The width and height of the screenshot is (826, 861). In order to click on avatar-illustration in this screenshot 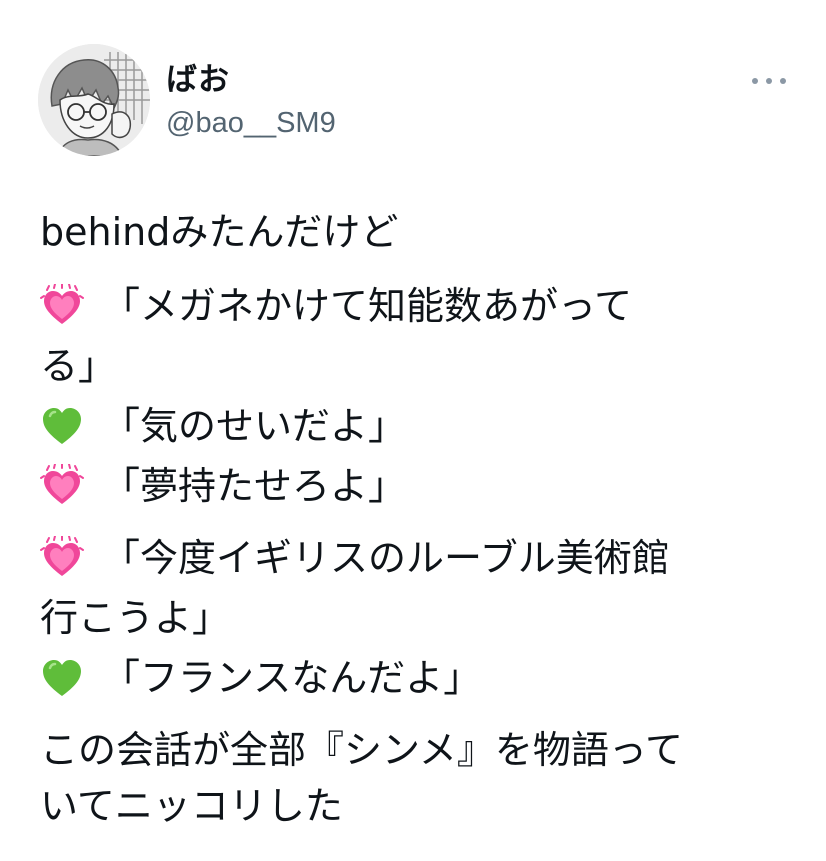, I will do `click(94, 100)`.